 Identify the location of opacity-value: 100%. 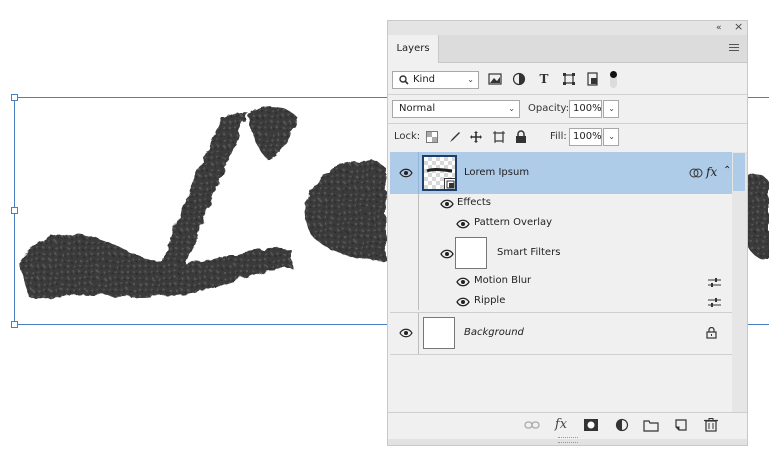
(587, 108).